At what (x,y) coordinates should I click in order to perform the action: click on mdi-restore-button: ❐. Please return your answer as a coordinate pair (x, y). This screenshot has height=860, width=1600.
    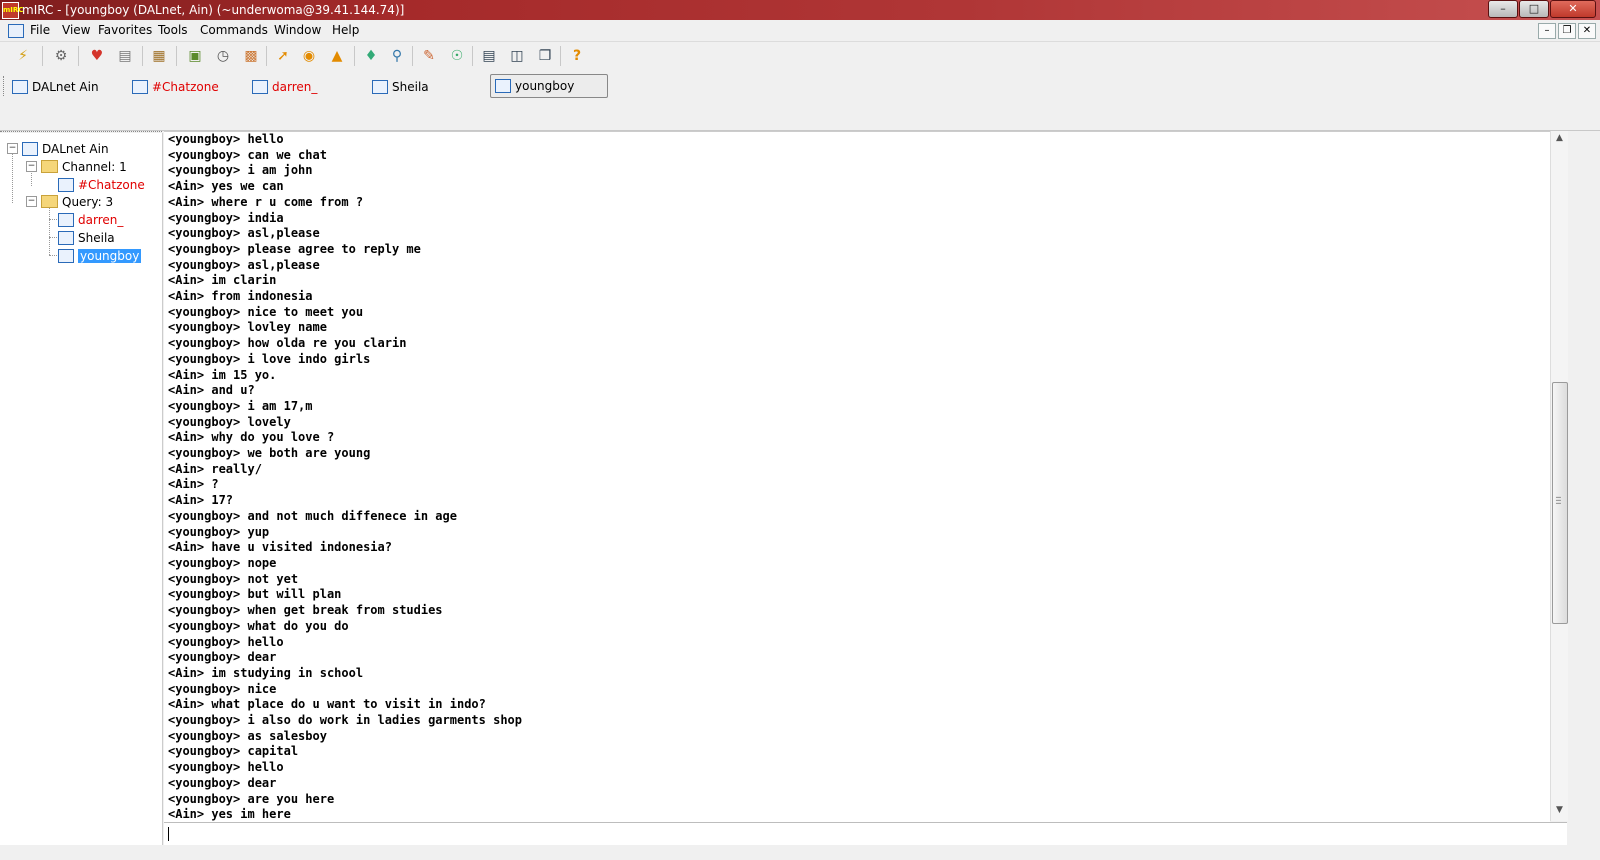
    Looking at the image, I should click on (1567, 31).